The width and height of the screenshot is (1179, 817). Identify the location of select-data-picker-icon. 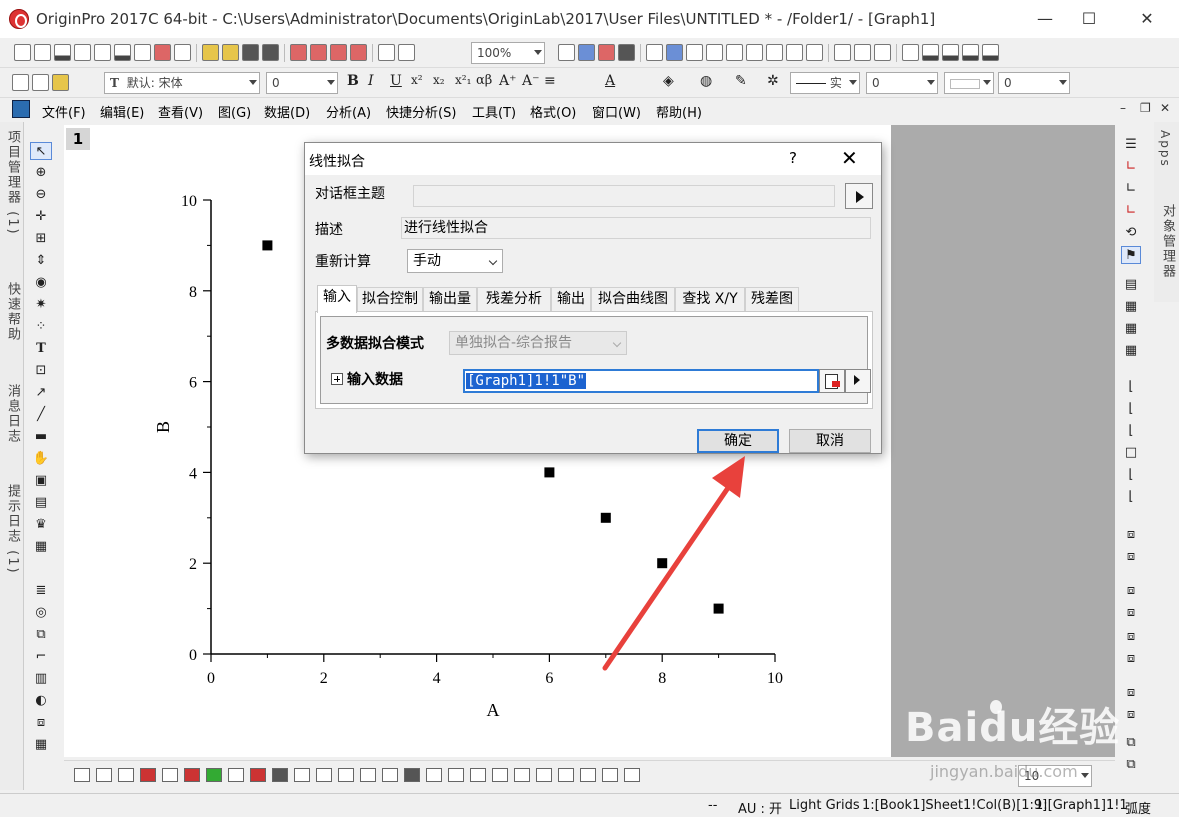
(832, 381).